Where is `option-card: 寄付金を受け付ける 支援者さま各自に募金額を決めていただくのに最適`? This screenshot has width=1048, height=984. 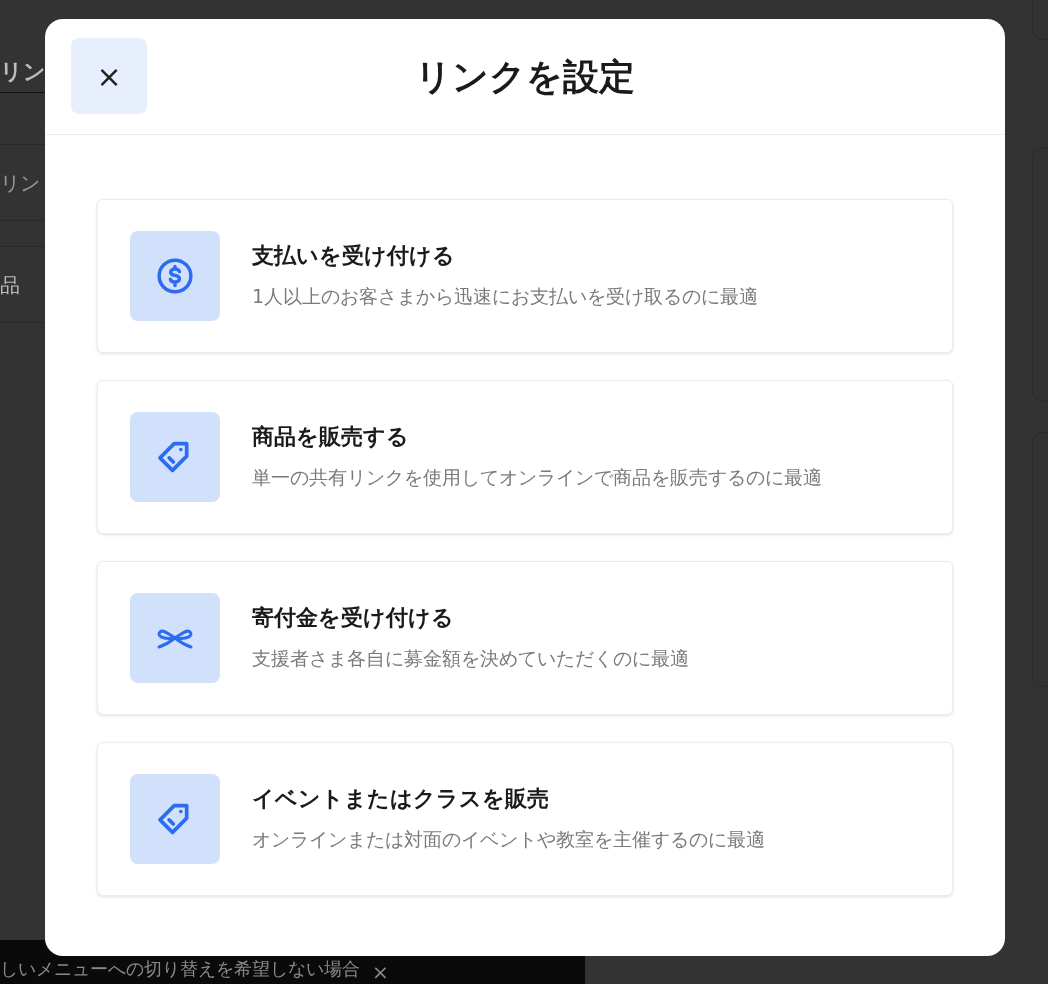
option-card: 寄付金を受け付ける 支援者さま各自に募金額を決めていただくのに最適 is located at coordinates (525, 638).